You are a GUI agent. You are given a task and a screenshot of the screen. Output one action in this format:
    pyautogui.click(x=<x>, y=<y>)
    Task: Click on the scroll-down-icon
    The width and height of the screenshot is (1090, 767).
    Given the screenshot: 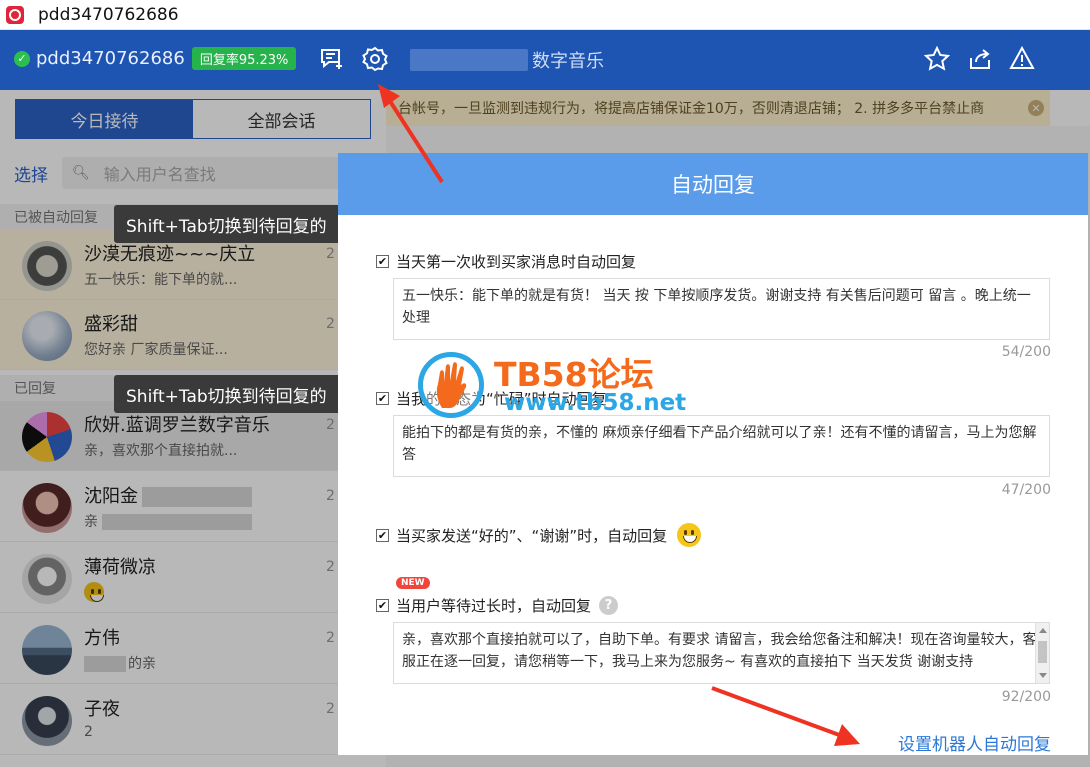 What is the action you would take?
    pyautogui.click(x=1043, y=675)
    